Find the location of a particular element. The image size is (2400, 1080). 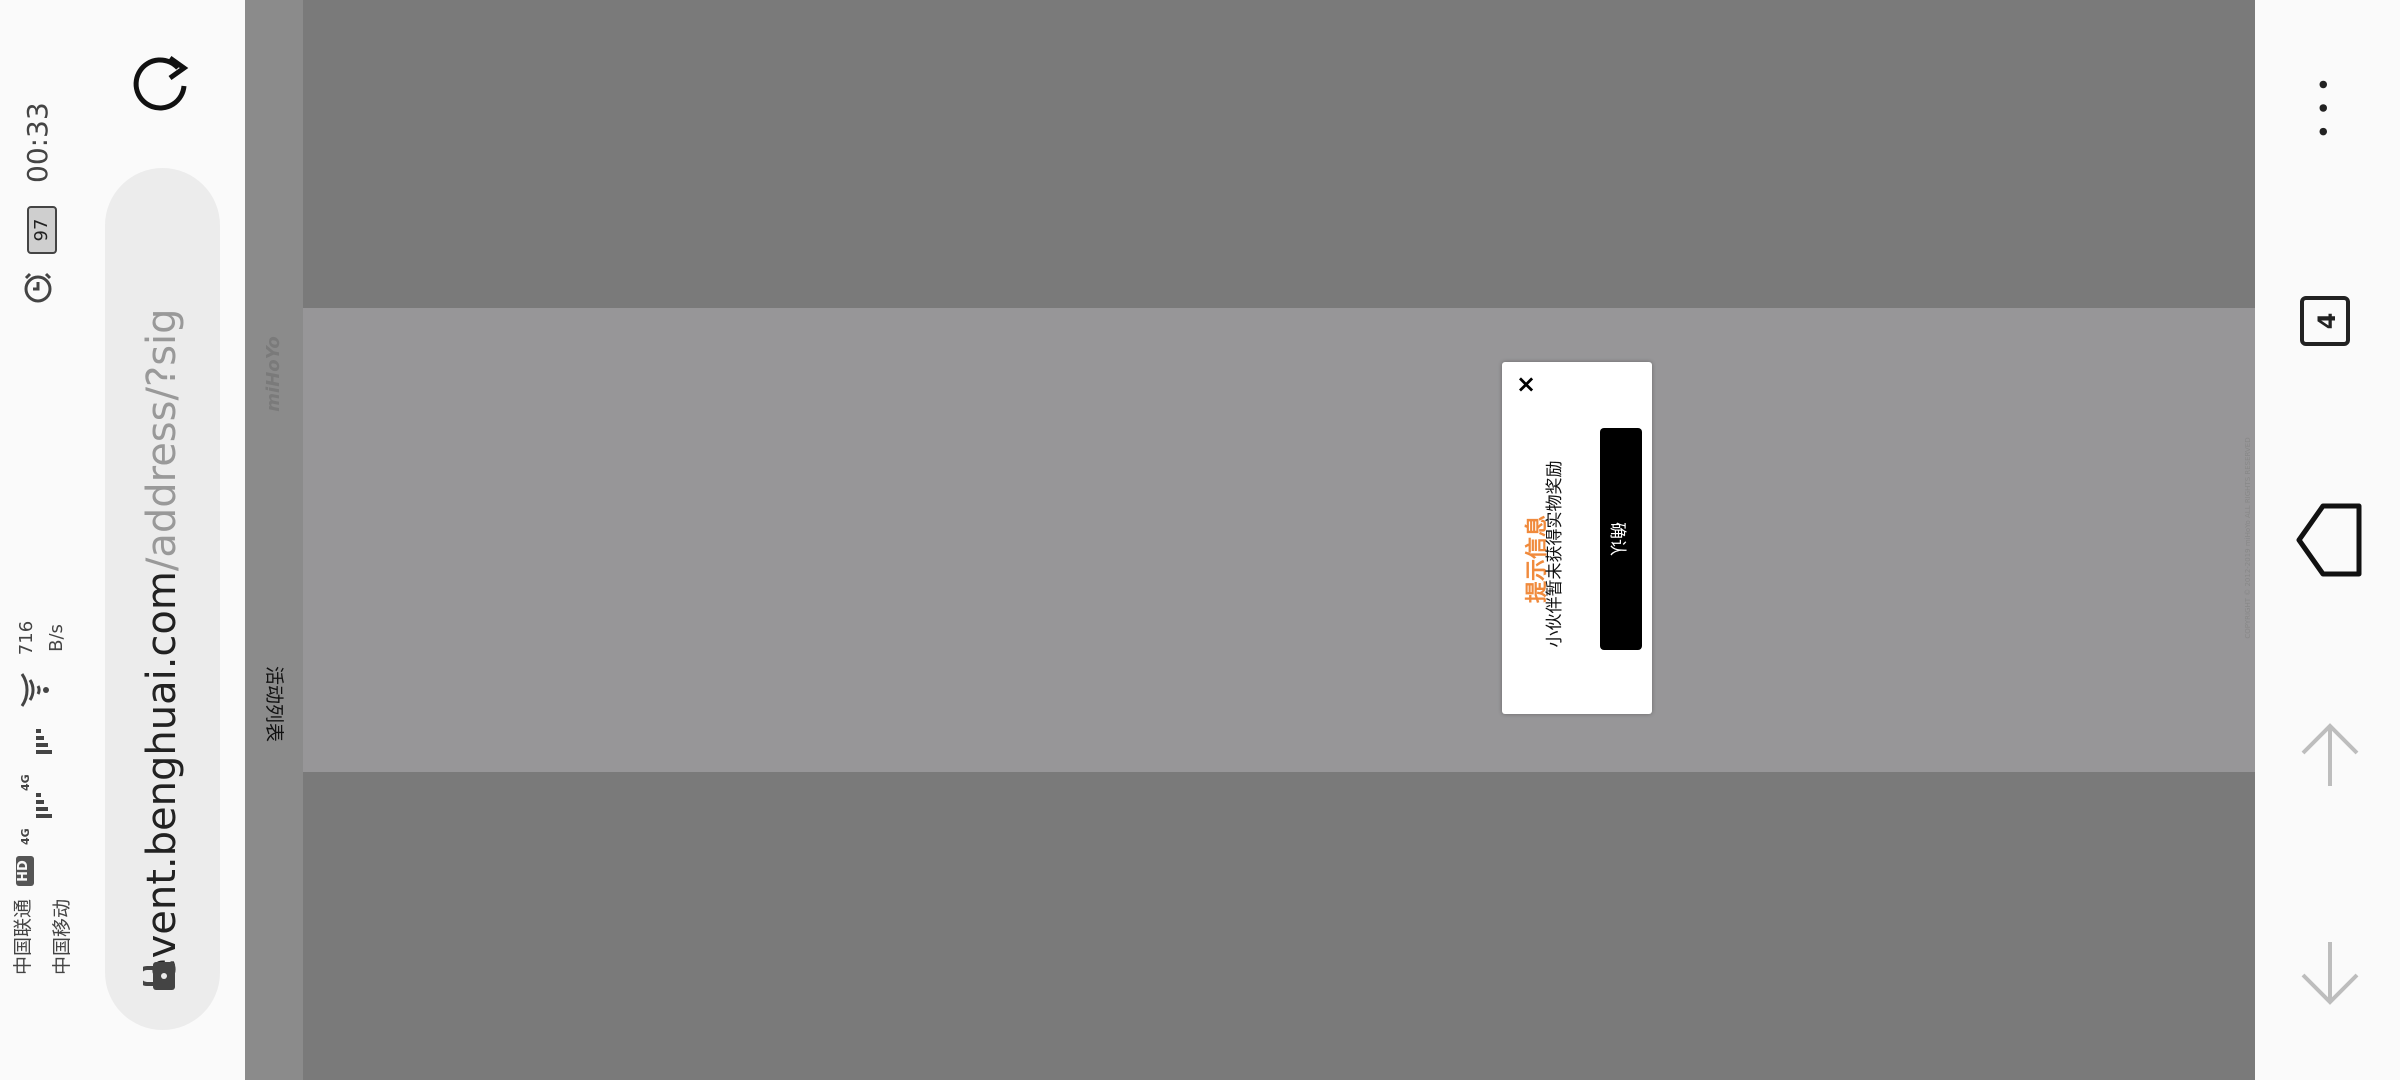

confirm-button-label: 确认 is located at coordinates (1617, 539).